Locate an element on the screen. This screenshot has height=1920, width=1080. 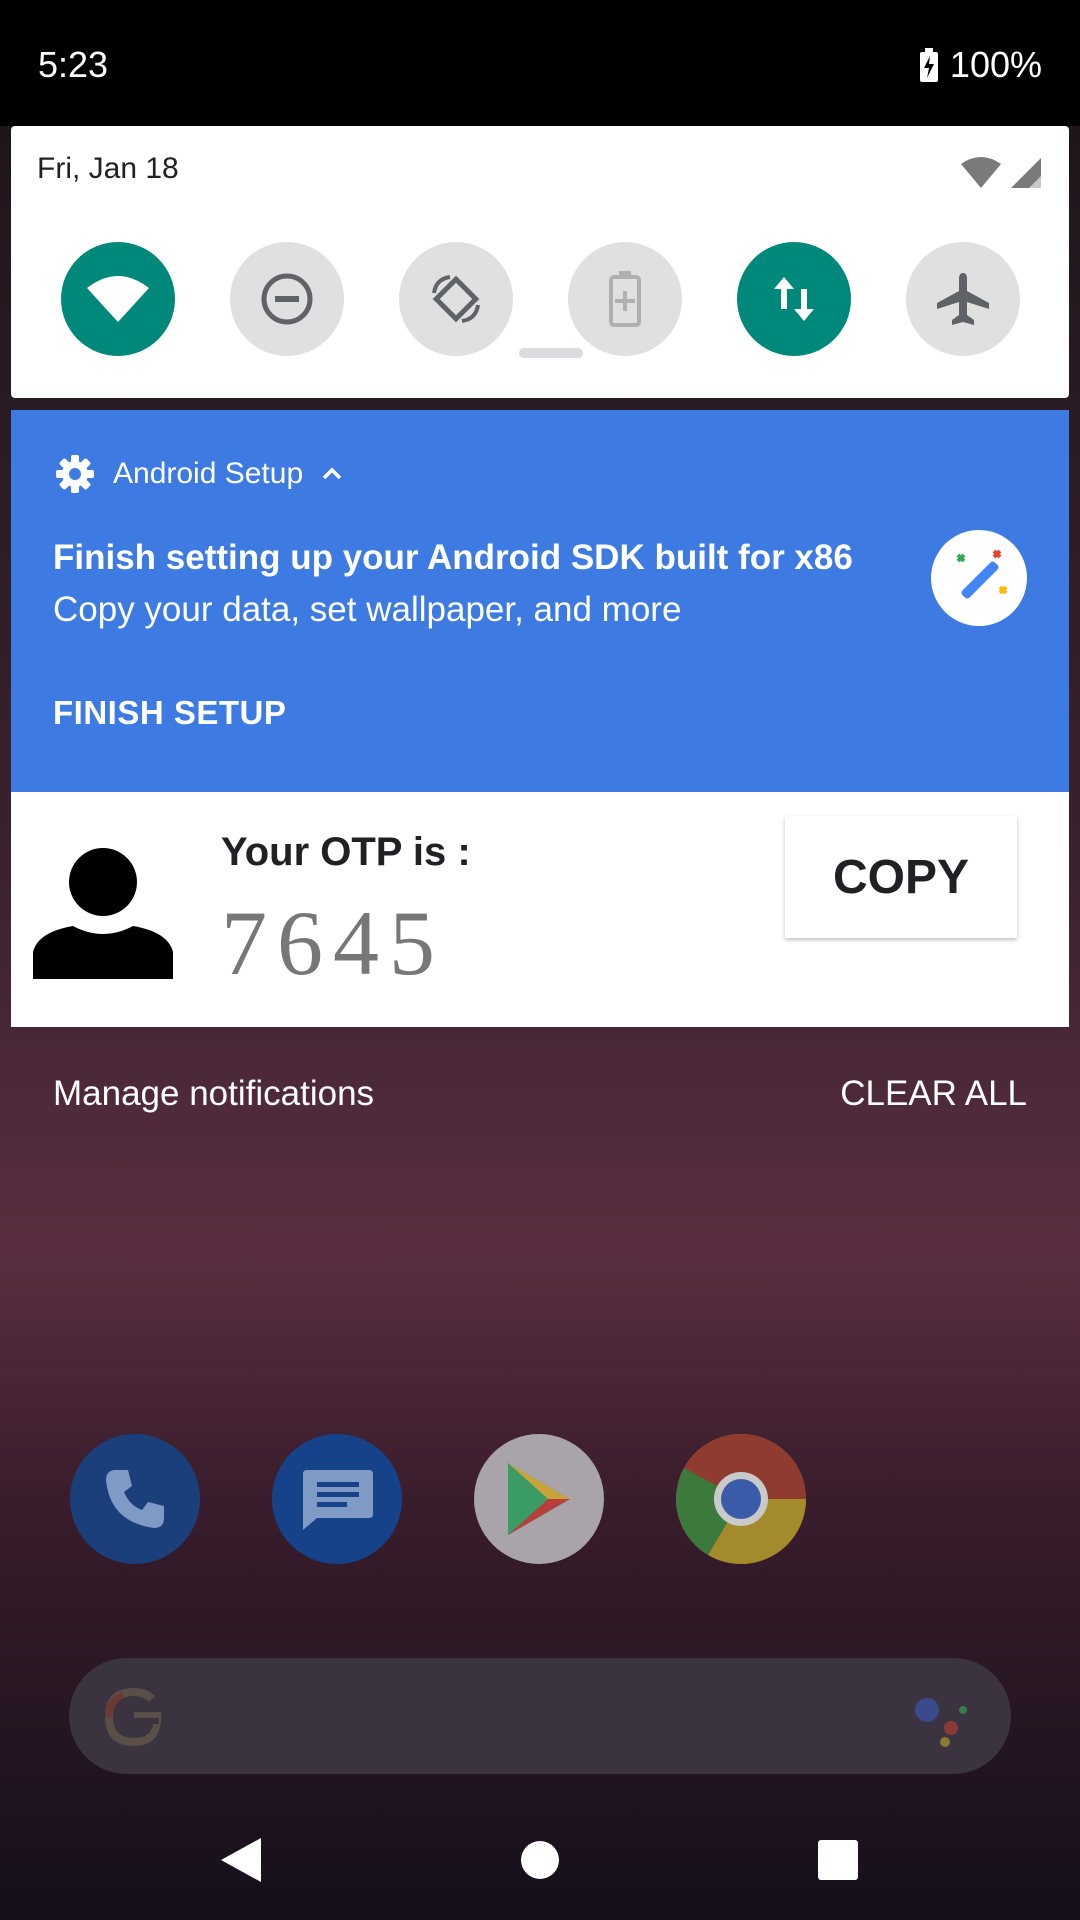
back-button is located at coordinates (240, 1860).